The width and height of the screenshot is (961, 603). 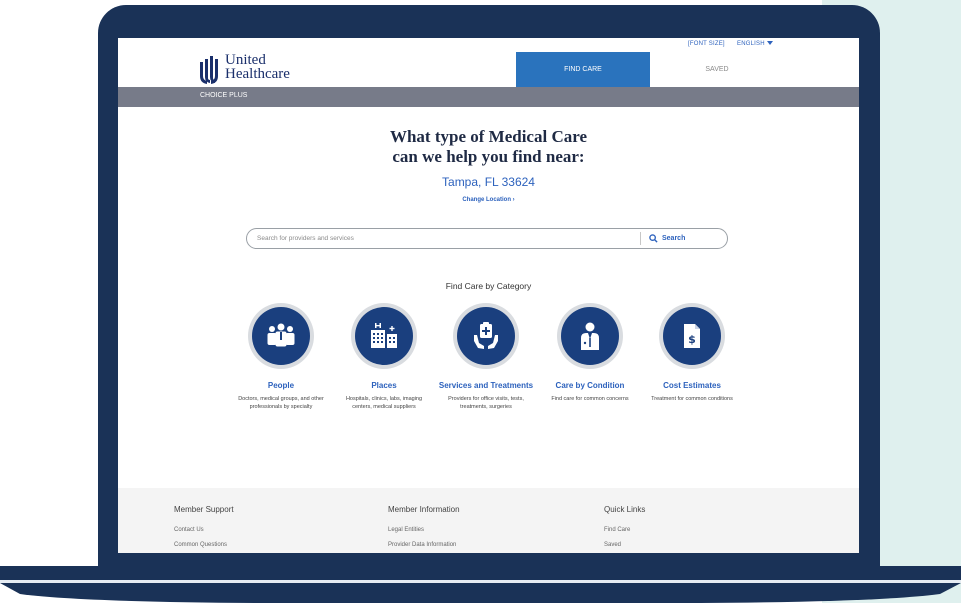 What do you see at coordinates (210, 71) in the screenshot?
I see `uhc-logo-icon` at bounding box center [210, 71].